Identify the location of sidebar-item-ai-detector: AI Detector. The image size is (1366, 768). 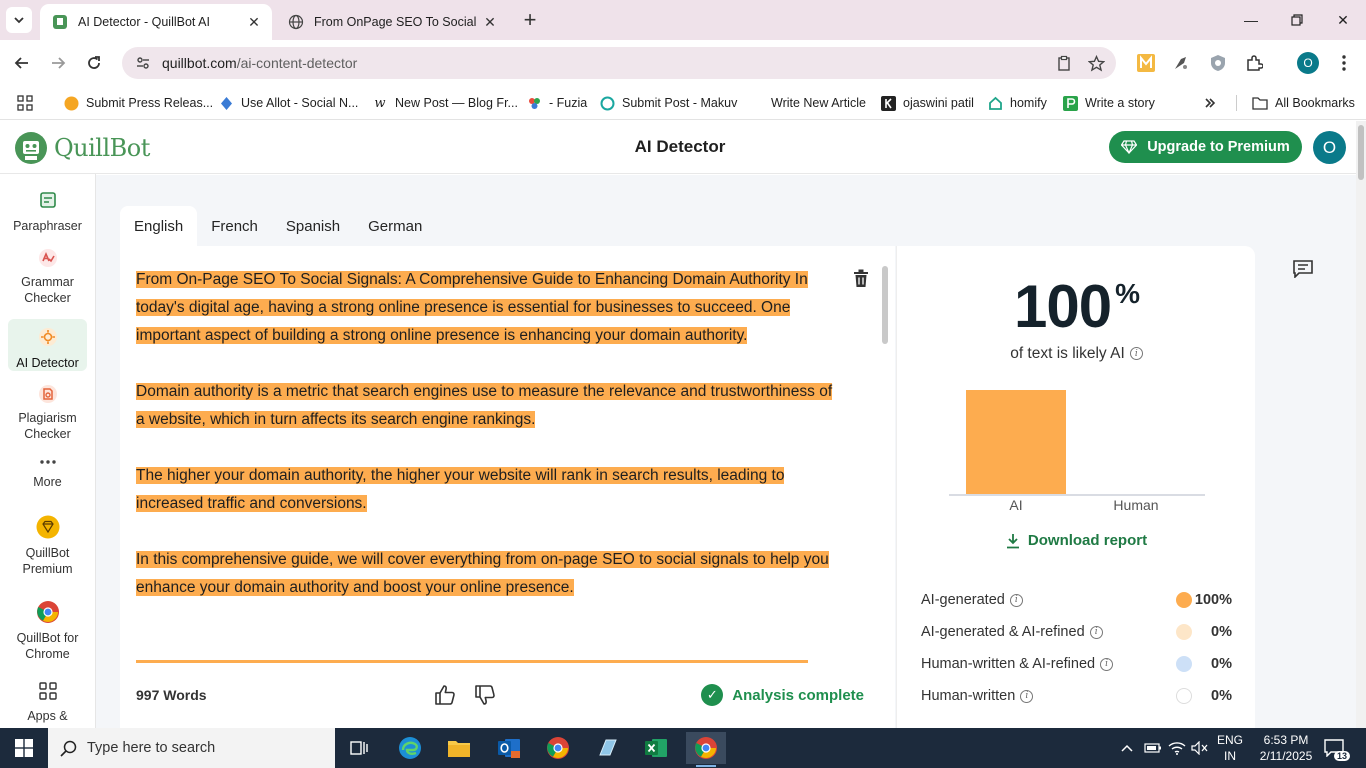
(47, 345).